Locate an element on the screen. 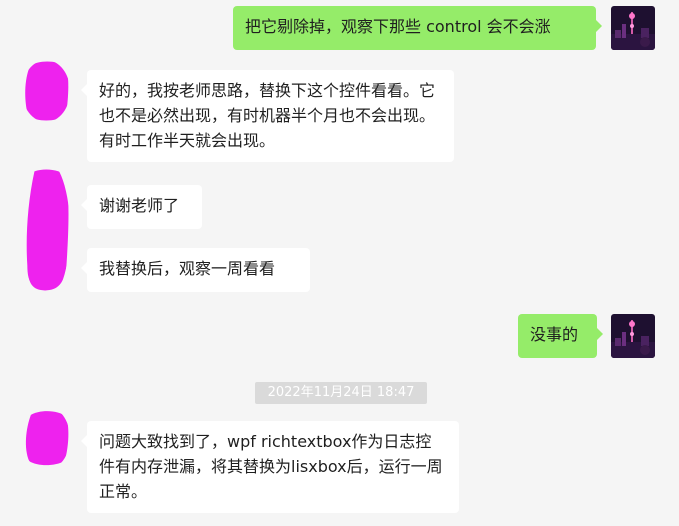 This screenshot has height=526, width=679. timestamp: 2022年11月24日 18:47 is located at coordinates (341, 393).